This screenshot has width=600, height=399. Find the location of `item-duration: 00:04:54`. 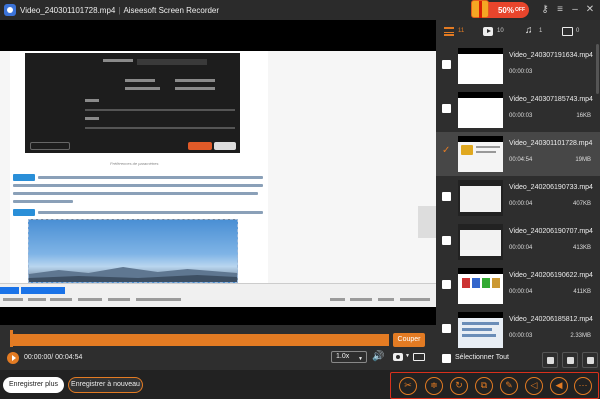

item-duration: 00:04:54 is located at coordinates (521, 160).